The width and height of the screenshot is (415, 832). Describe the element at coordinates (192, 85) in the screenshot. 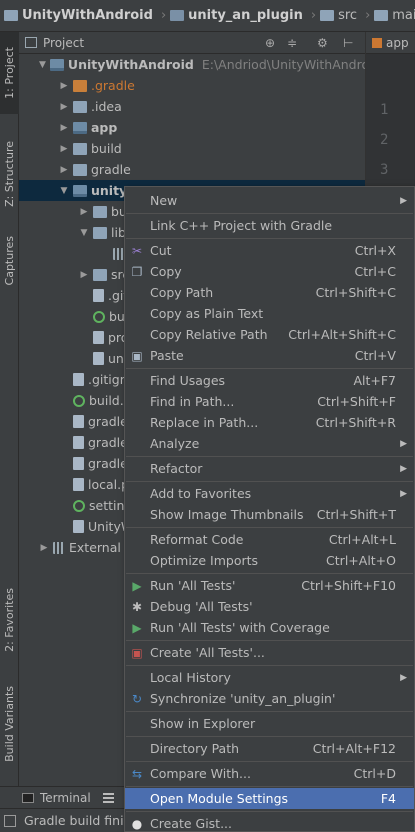

I see `tree-row: ▶ .gradle` at that location.